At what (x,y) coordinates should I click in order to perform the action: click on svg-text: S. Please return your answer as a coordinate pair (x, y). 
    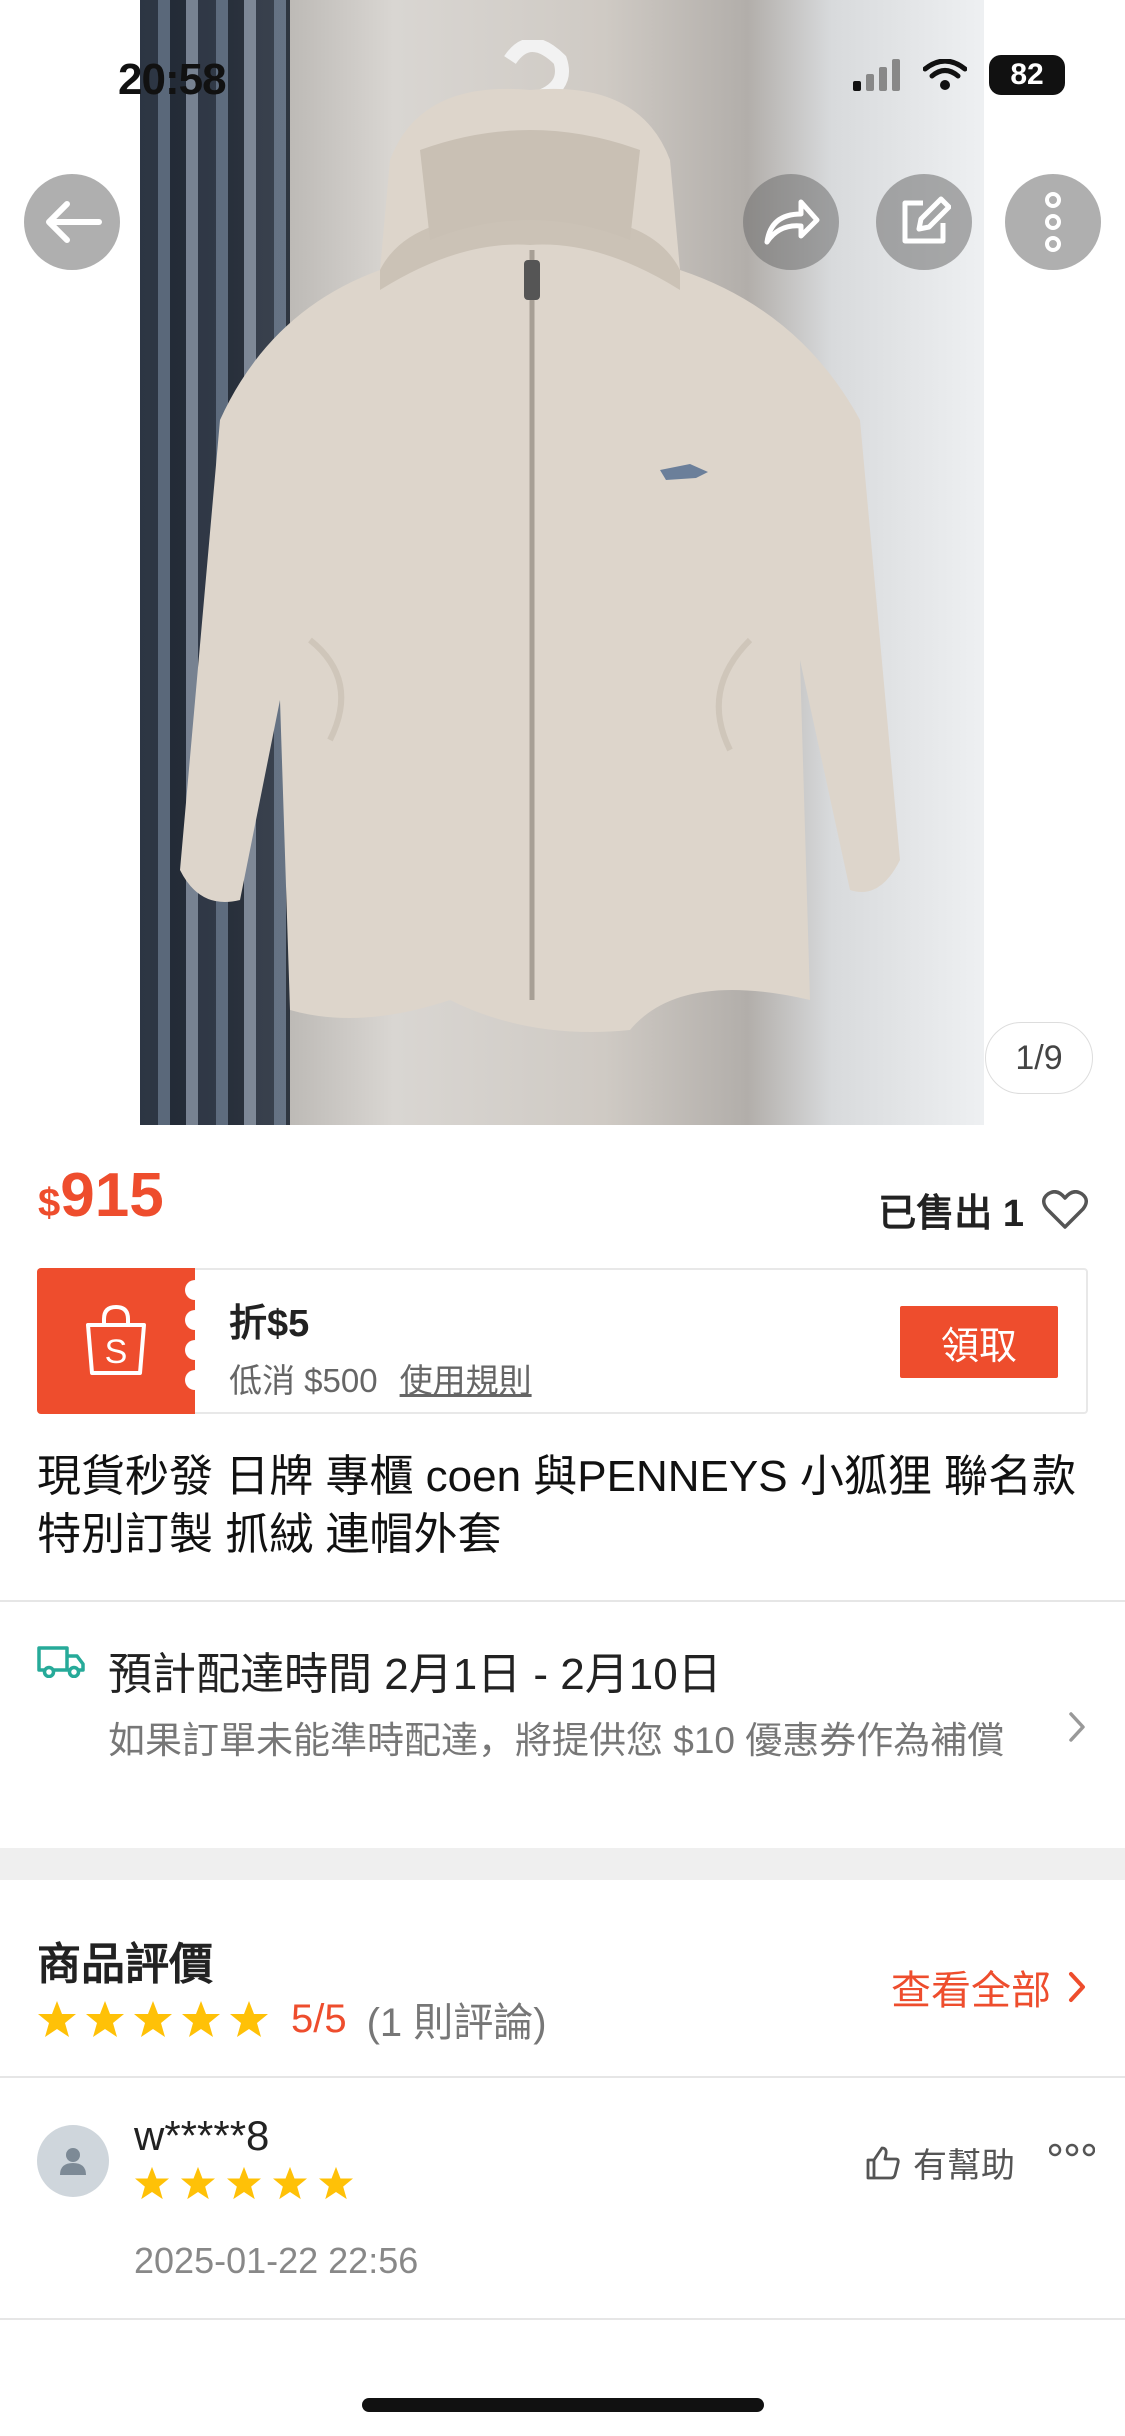
    Looking at the image, I should click on (116, 1352).